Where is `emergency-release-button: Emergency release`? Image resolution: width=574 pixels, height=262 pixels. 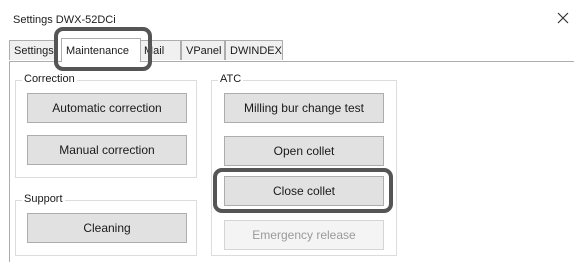 emergency-release-button: Emergency release is located at coordinates (304, 235).